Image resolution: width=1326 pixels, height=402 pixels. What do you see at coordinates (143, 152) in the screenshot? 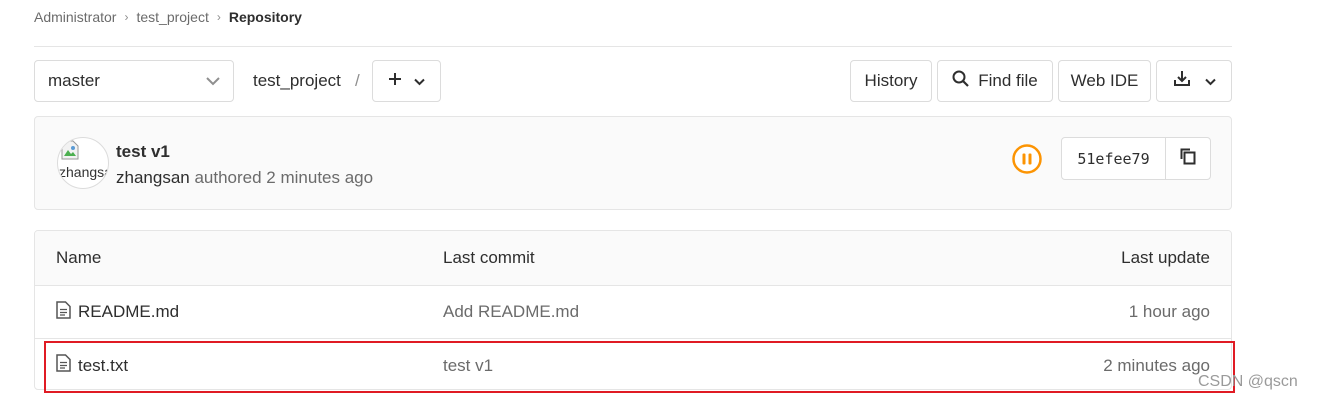
I see `commit-title: test v1` at bounding box center [143, 152].